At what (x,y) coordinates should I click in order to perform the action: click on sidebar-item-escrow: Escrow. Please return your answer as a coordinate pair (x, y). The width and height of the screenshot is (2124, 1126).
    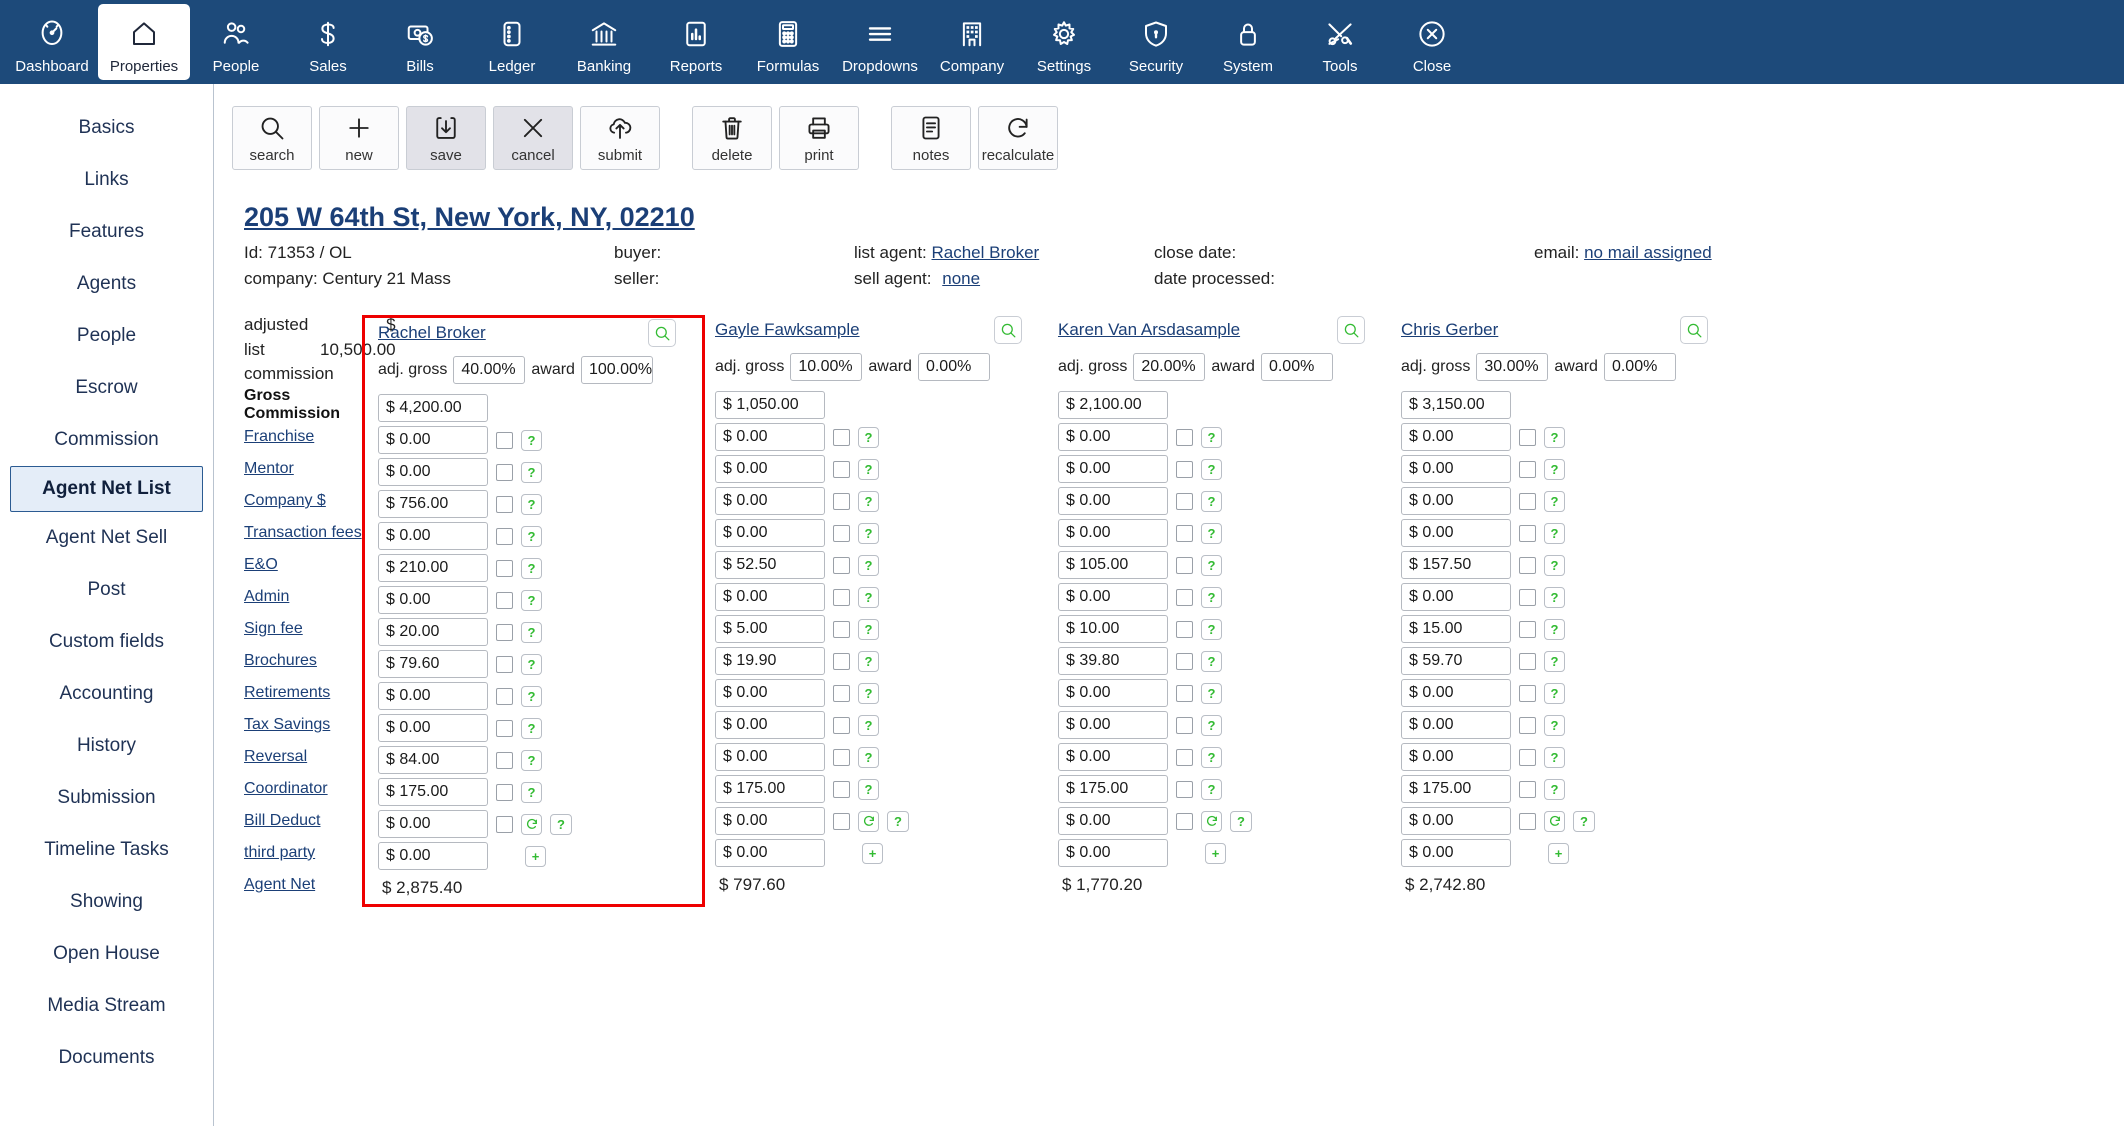
    Looking at the image, I should click on (106, 388).